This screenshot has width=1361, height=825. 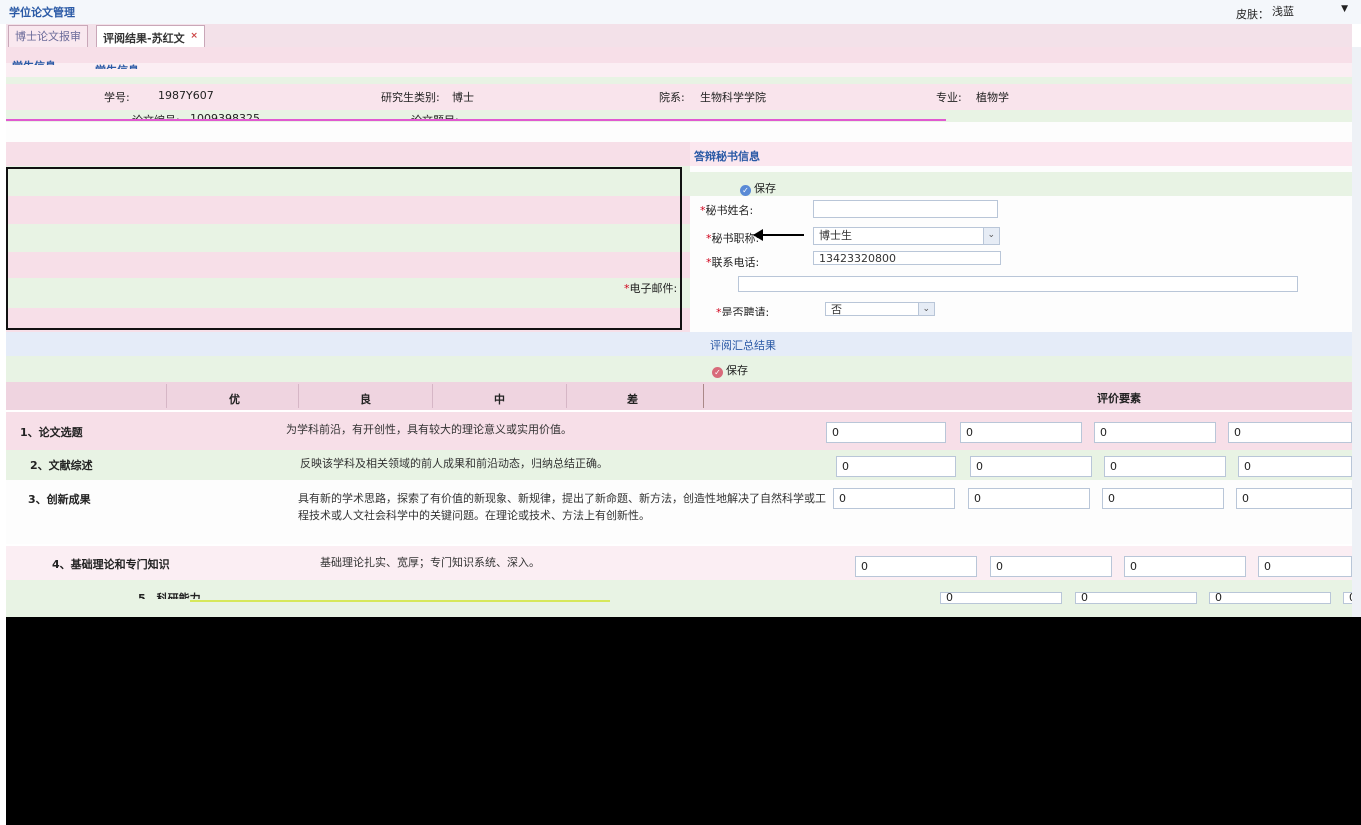 What do you see at coordinates (653, 288) in the screenshot?
I see `label-text: 电子邮件:` at bounding box center [653, 288].